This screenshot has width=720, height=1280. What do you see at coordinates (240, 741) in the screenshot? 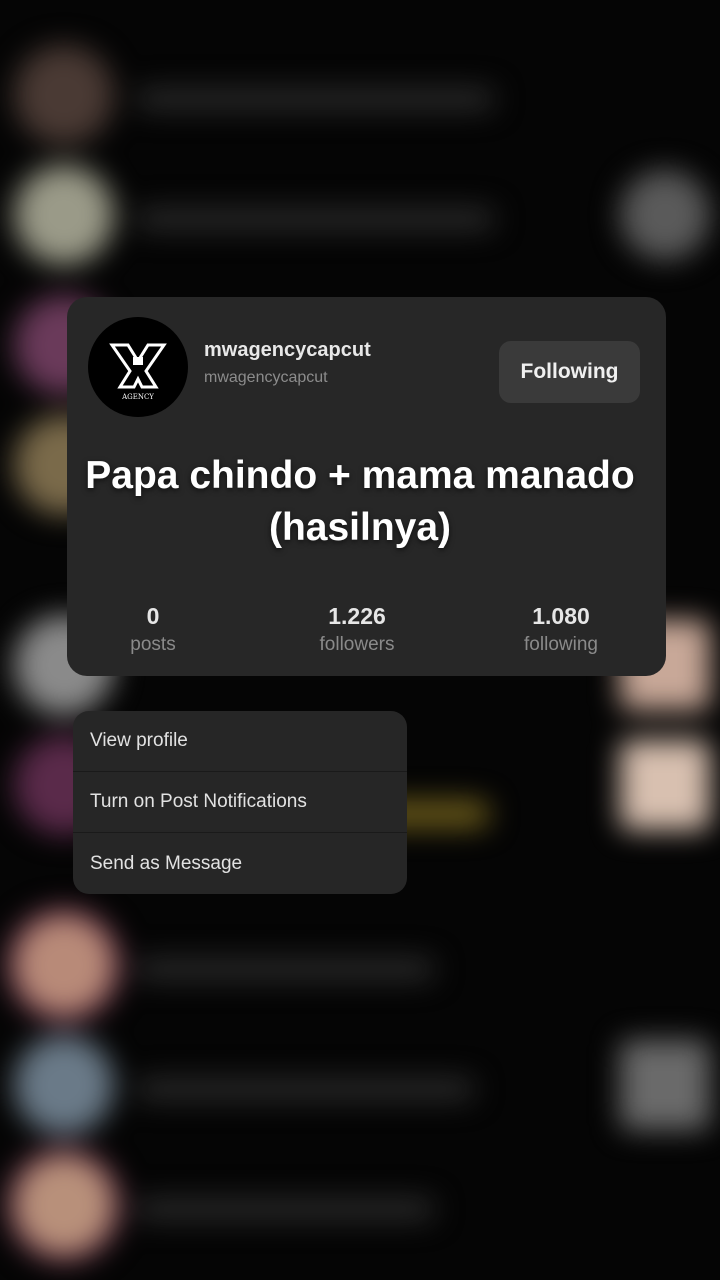
I see `menu-item-view-profile: View profile` at bounding box center [240, 741].